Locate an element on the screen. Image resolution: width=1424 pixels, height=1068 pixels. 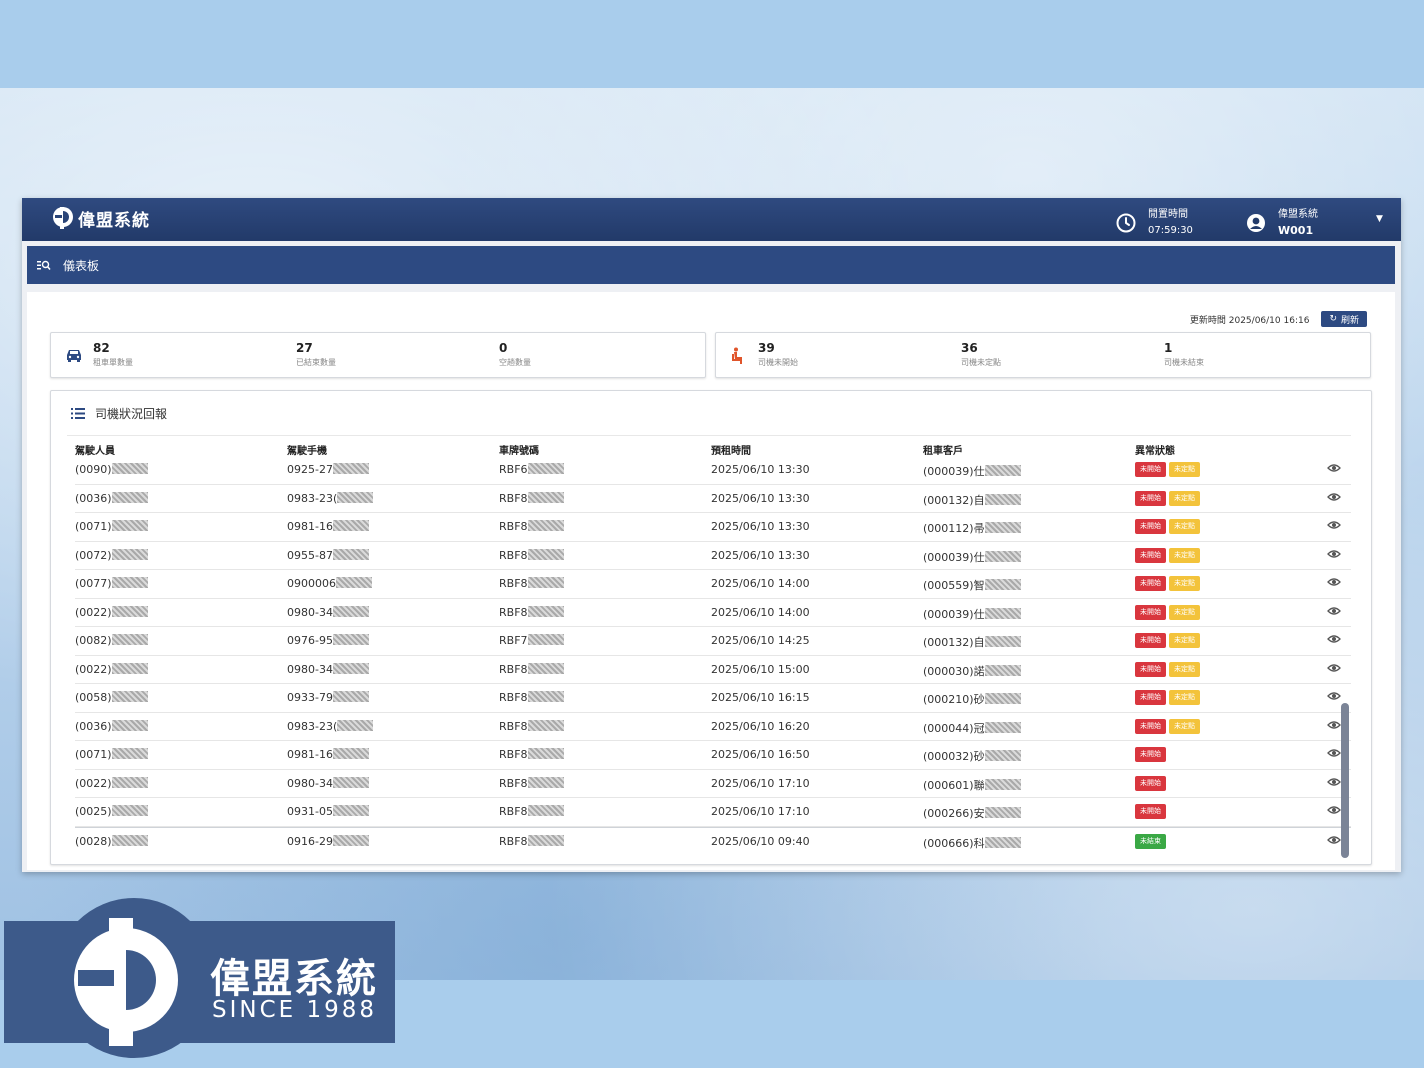
table-header: 駕駛人員 駕駛手機 車牌號碼 預租時間 租車客戶 異常狀態 is located at coordinates (715, 449).